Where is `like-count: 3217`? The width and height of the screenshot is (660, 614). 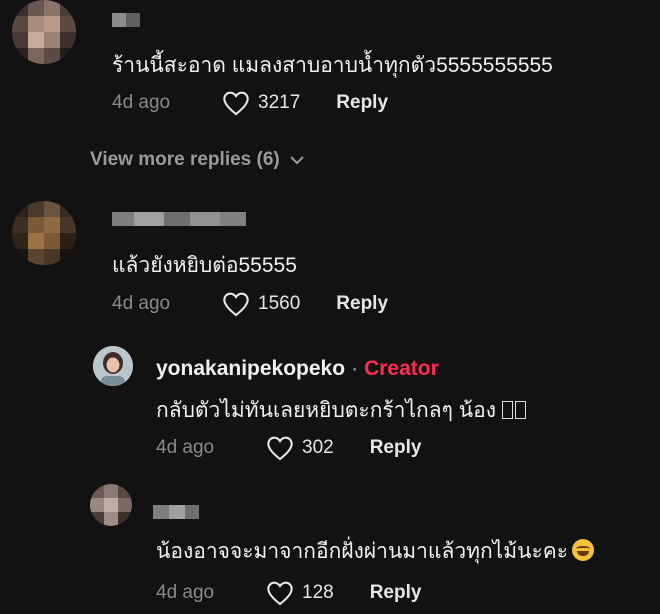
like-count: 3217 is located at coordinates (279, 102).